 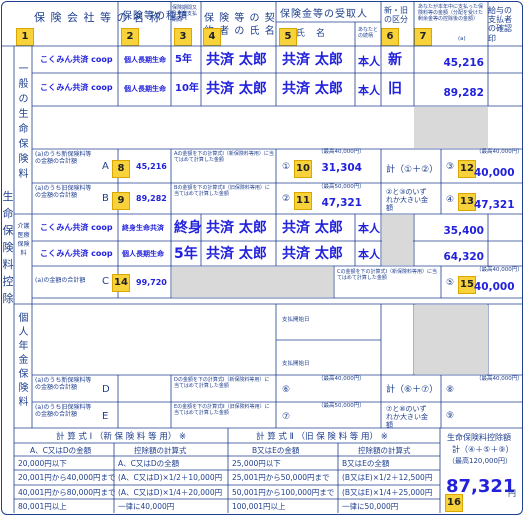 I want to click on badge-8: 8, so click(x=121, y=169).